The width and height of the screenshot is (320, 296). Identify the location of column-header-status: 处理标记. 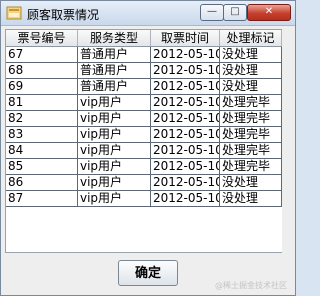
(251, 38).